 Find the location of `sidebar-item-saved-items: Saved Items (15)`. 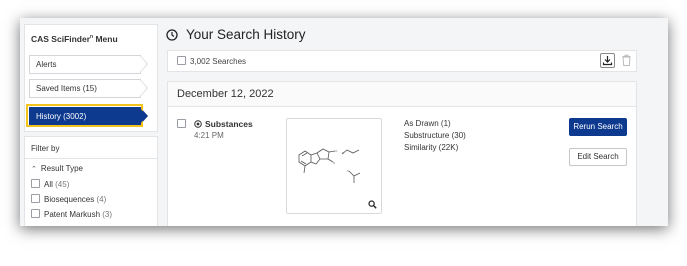

sidebar-item-saved-items: Saved Items (15) is located at coordinates (88, 88).